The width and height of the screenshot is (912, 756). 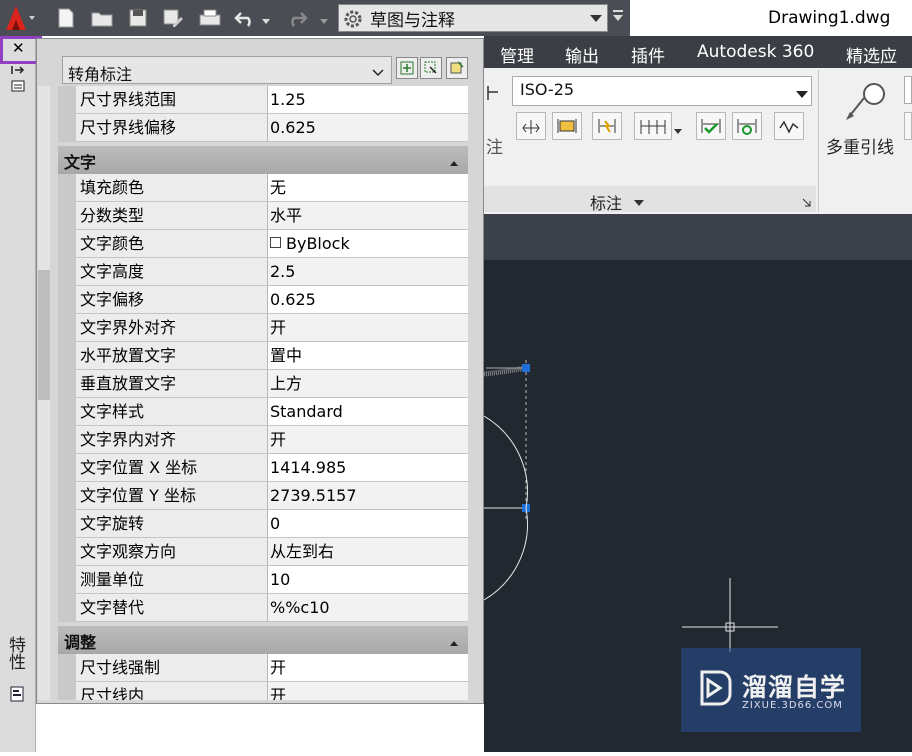 What do you see at coordinates (172, 668) in the screenshot?
I see `property-name: 尺寸线强制` at bounding box center [172, 668].